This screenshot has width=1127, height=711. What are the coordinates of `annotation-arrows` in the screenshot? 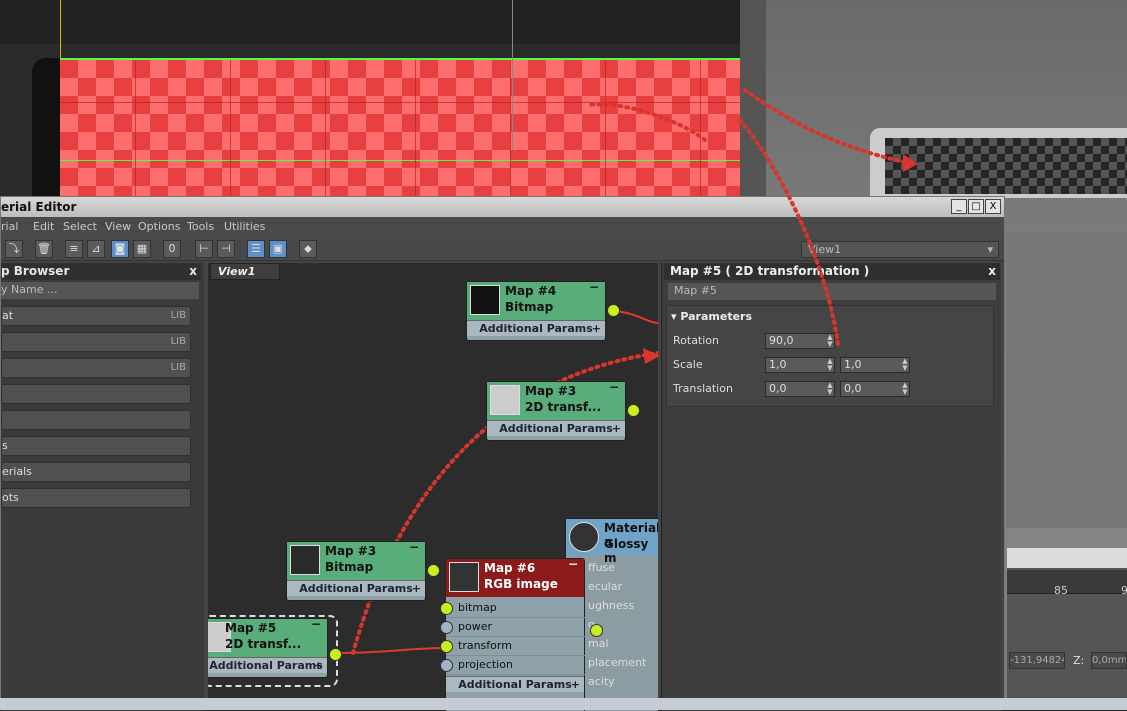 It's located at (753, 226).